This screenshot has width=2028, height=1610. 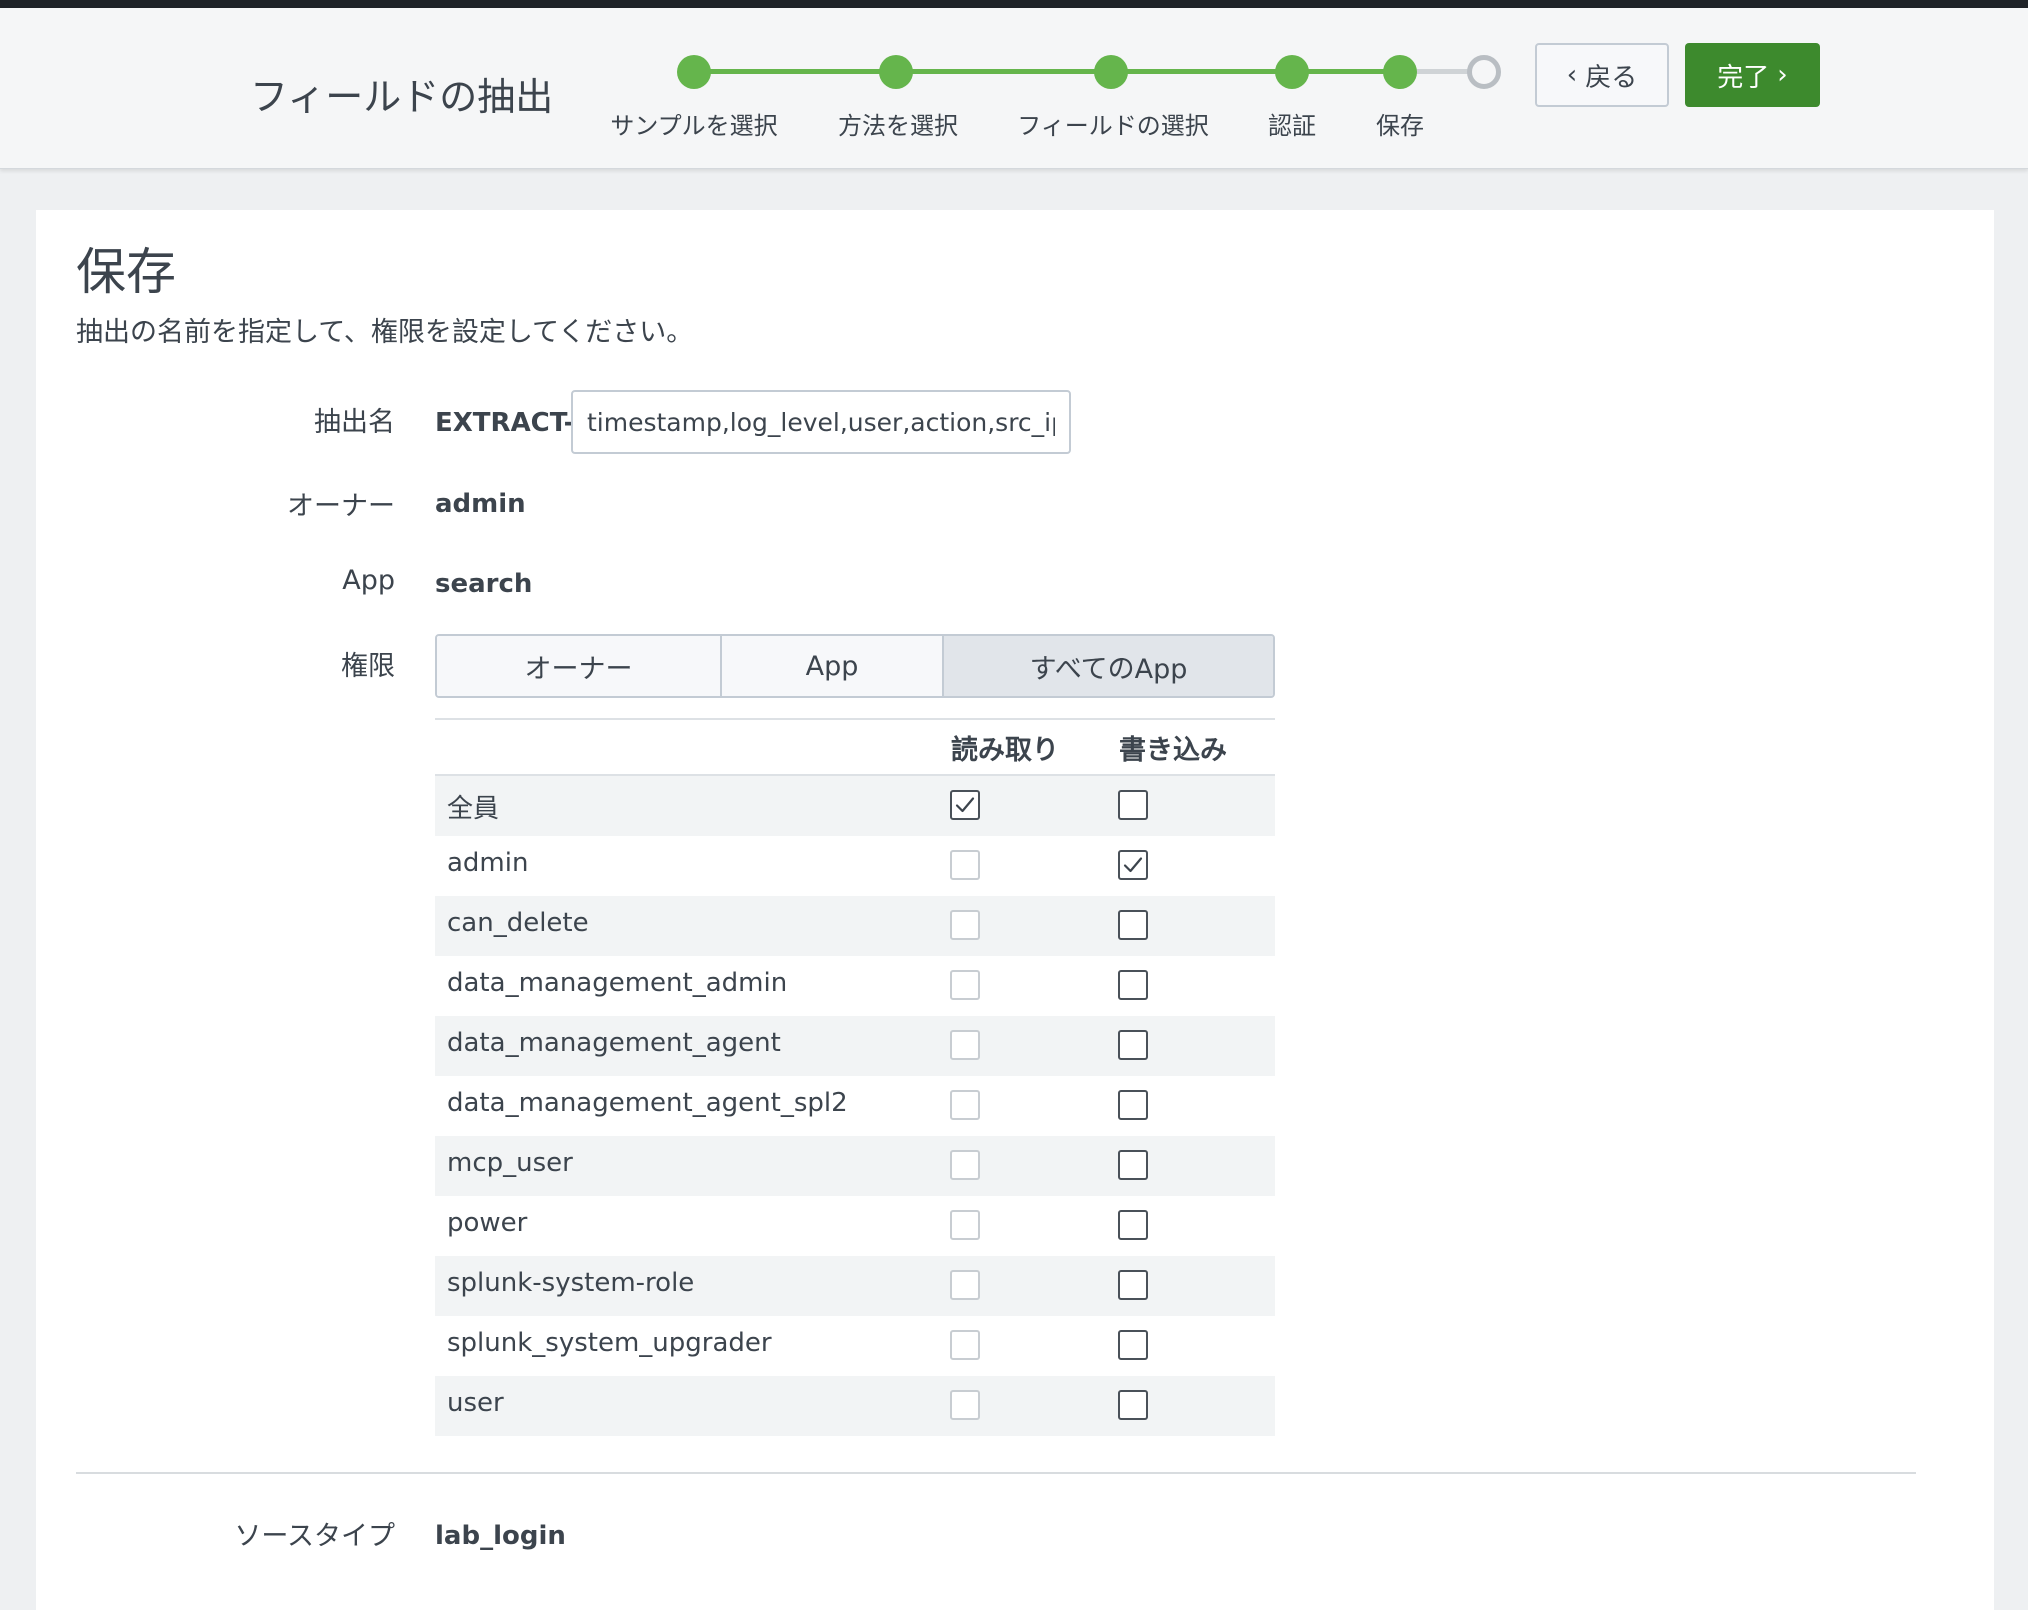 I want to click on read-column-header: 読み取り, so click(x=1005, y=750).